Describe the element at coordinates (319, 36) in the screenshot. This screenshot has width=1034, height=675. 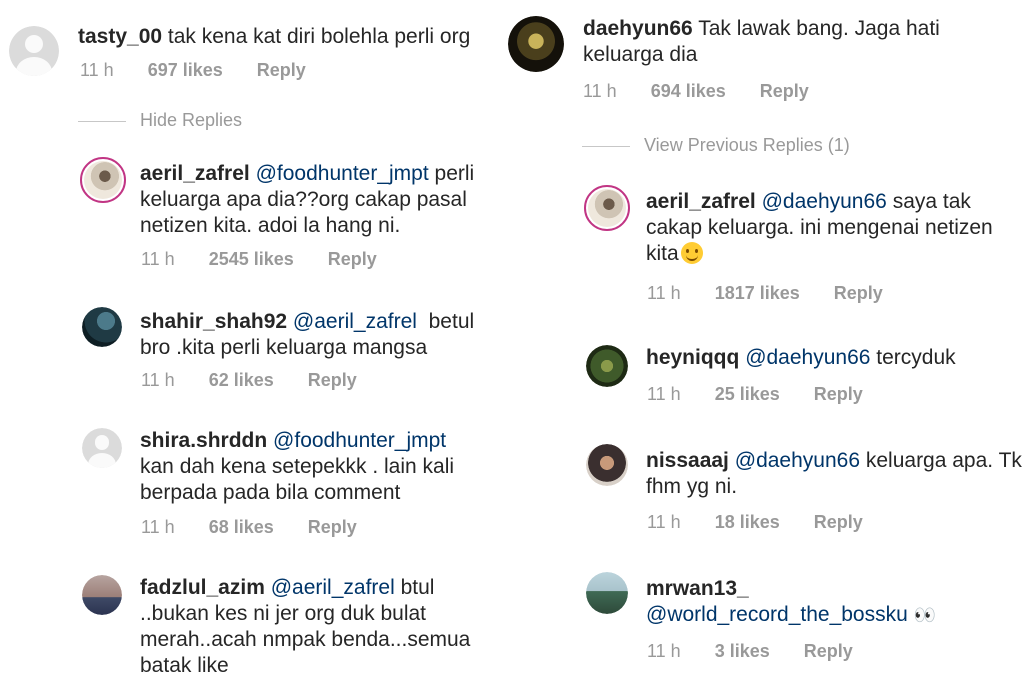
I see `comment-body: tak kena kat diri bolehla perli org` at that location.